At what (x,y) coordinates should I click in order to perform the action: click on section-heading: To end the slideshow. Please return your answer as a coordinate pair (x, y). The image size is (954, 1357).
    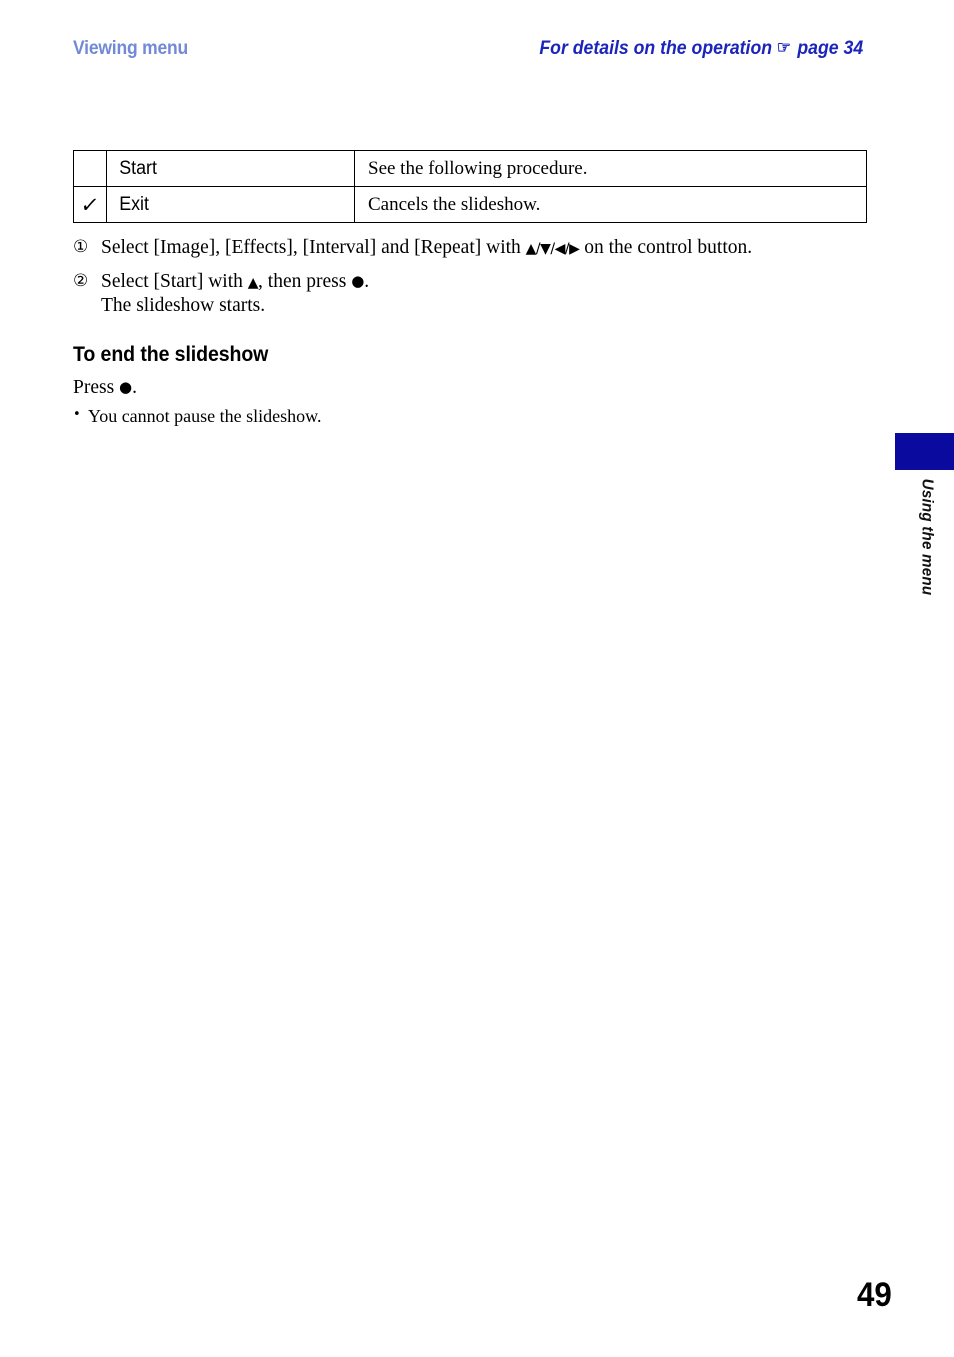
    Looking at the image, I should click on (171, 354).